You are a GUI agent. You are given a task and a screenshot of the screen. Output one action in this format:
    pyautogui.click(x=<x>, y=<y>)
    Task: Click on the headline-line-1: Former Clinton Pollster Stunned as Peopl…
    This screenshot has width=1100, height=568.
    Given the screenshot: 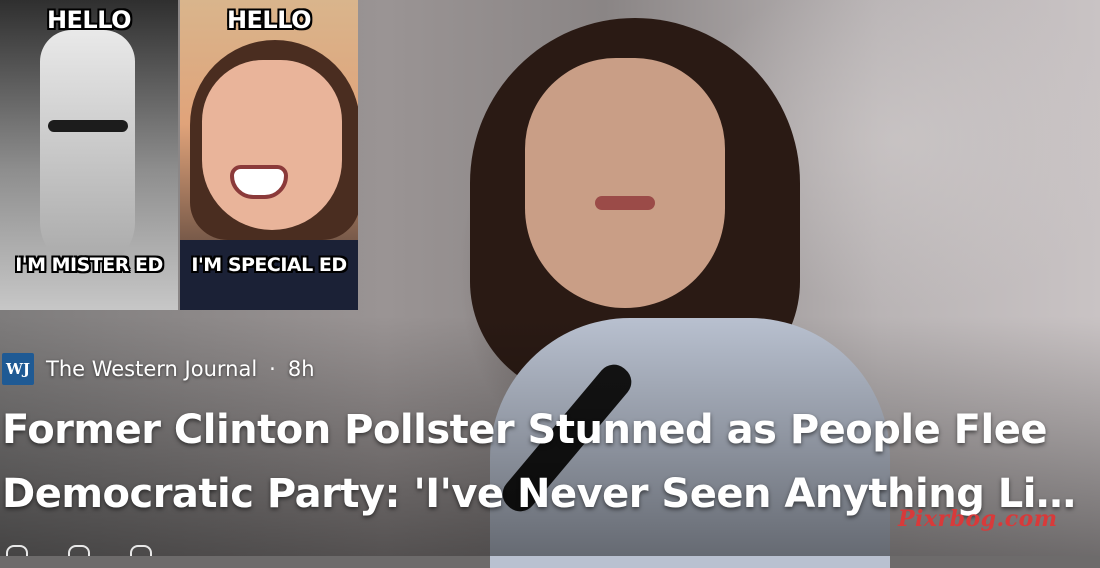 What is the action you would take?
    pyautogui.click(x=524, y=430)
    